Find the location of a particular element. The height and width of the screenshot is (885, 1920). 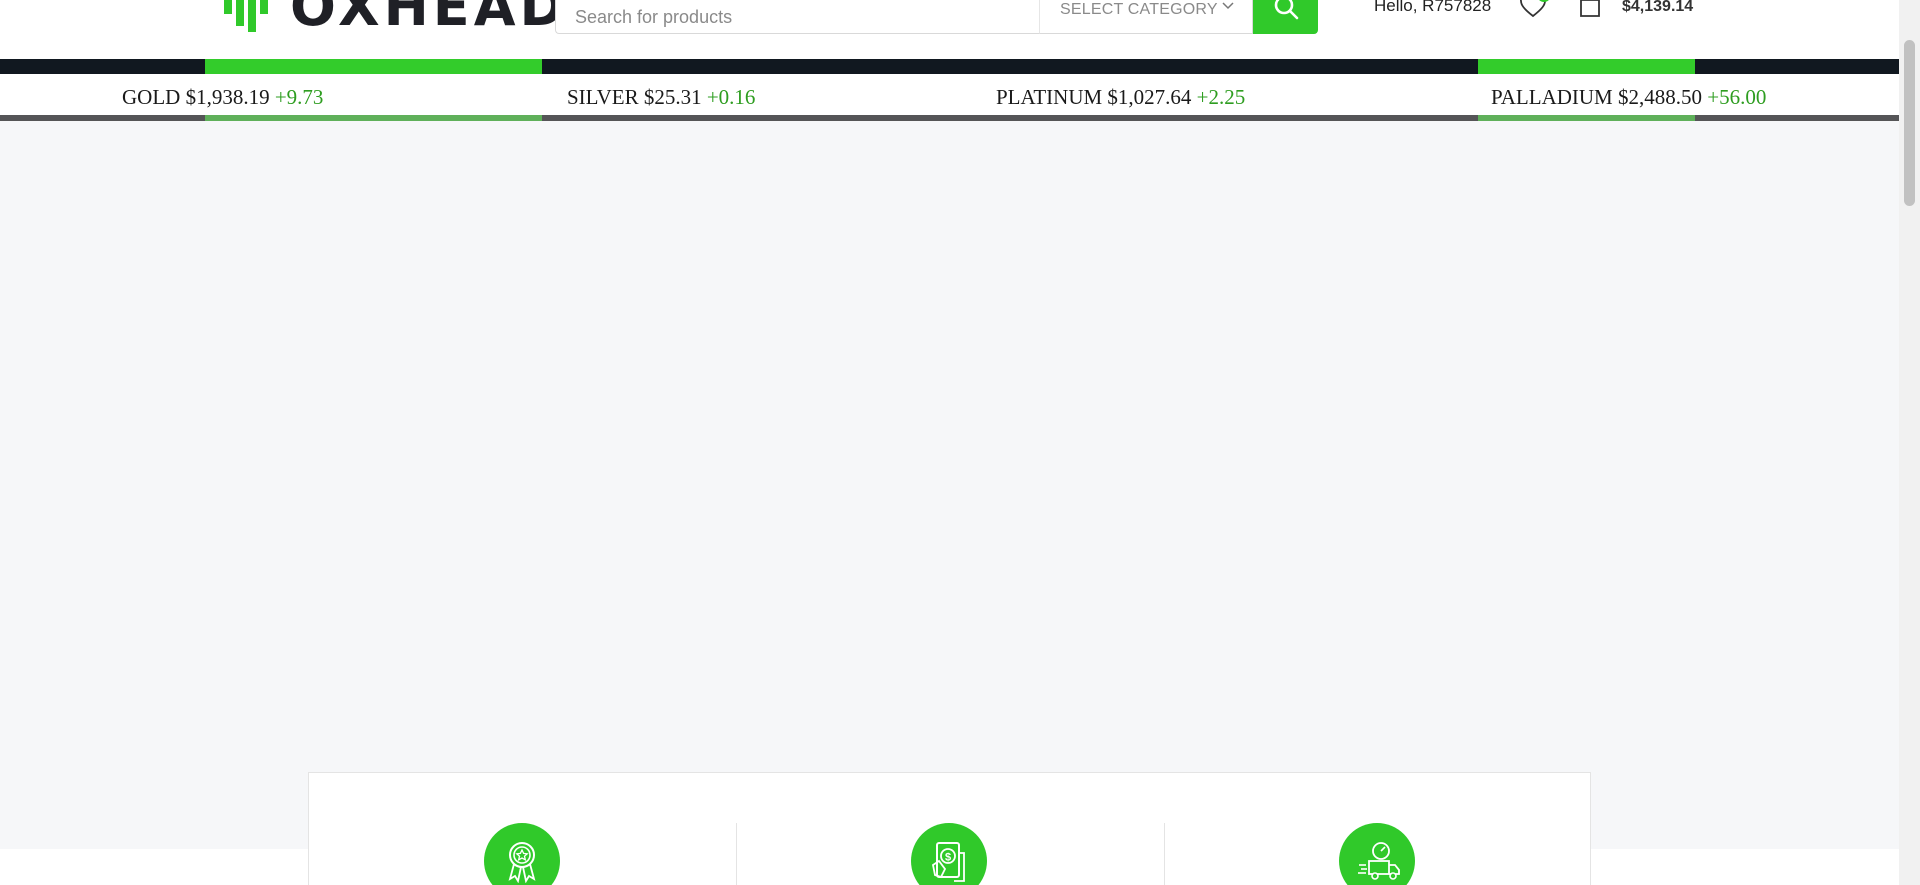

category-select: SELECT CATEGORY is located at coordinates (1146, 17).